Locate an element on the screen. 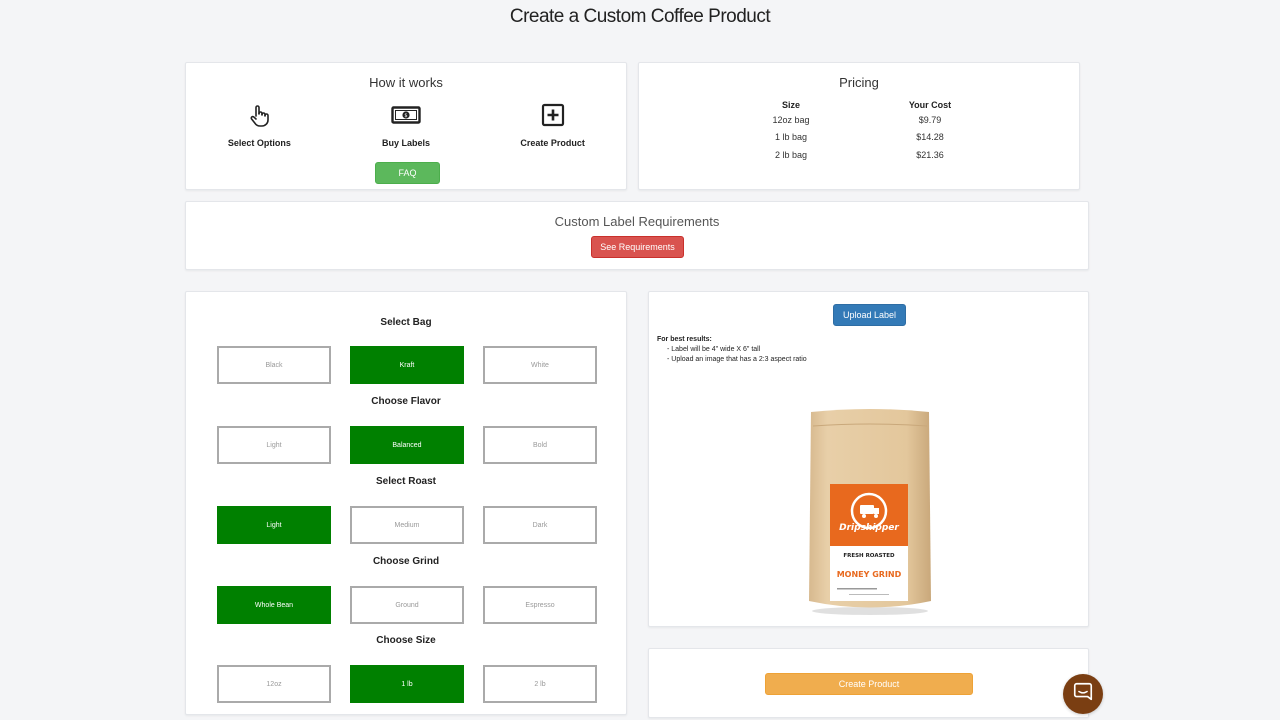 The width and height of the screenshot is (1280, 720). select-roast-title: Select Roast is located at coordinates (406, 481).